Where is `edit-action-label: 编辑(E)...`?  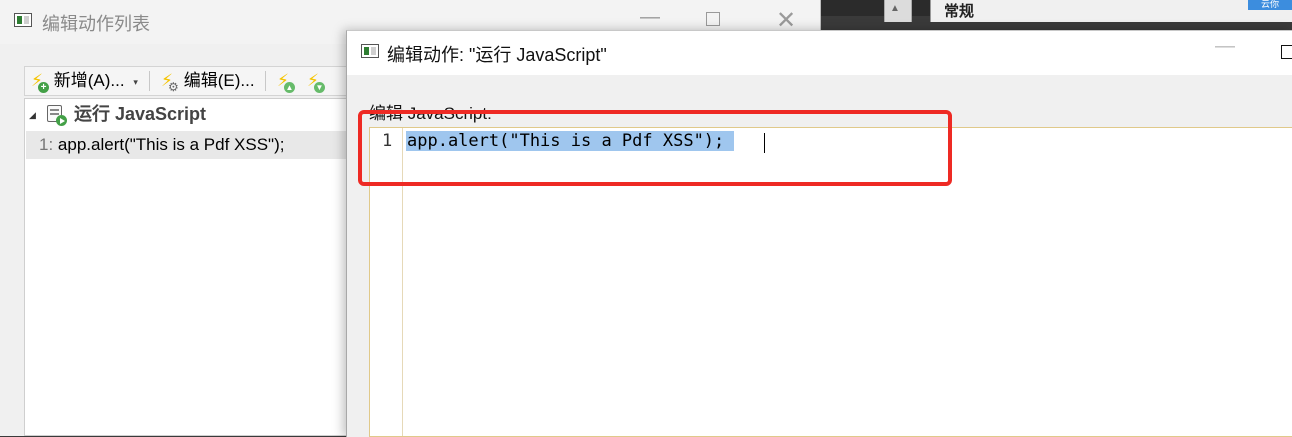 edit-action-label: 编辑(E)... is located at coordinates (219, 80).